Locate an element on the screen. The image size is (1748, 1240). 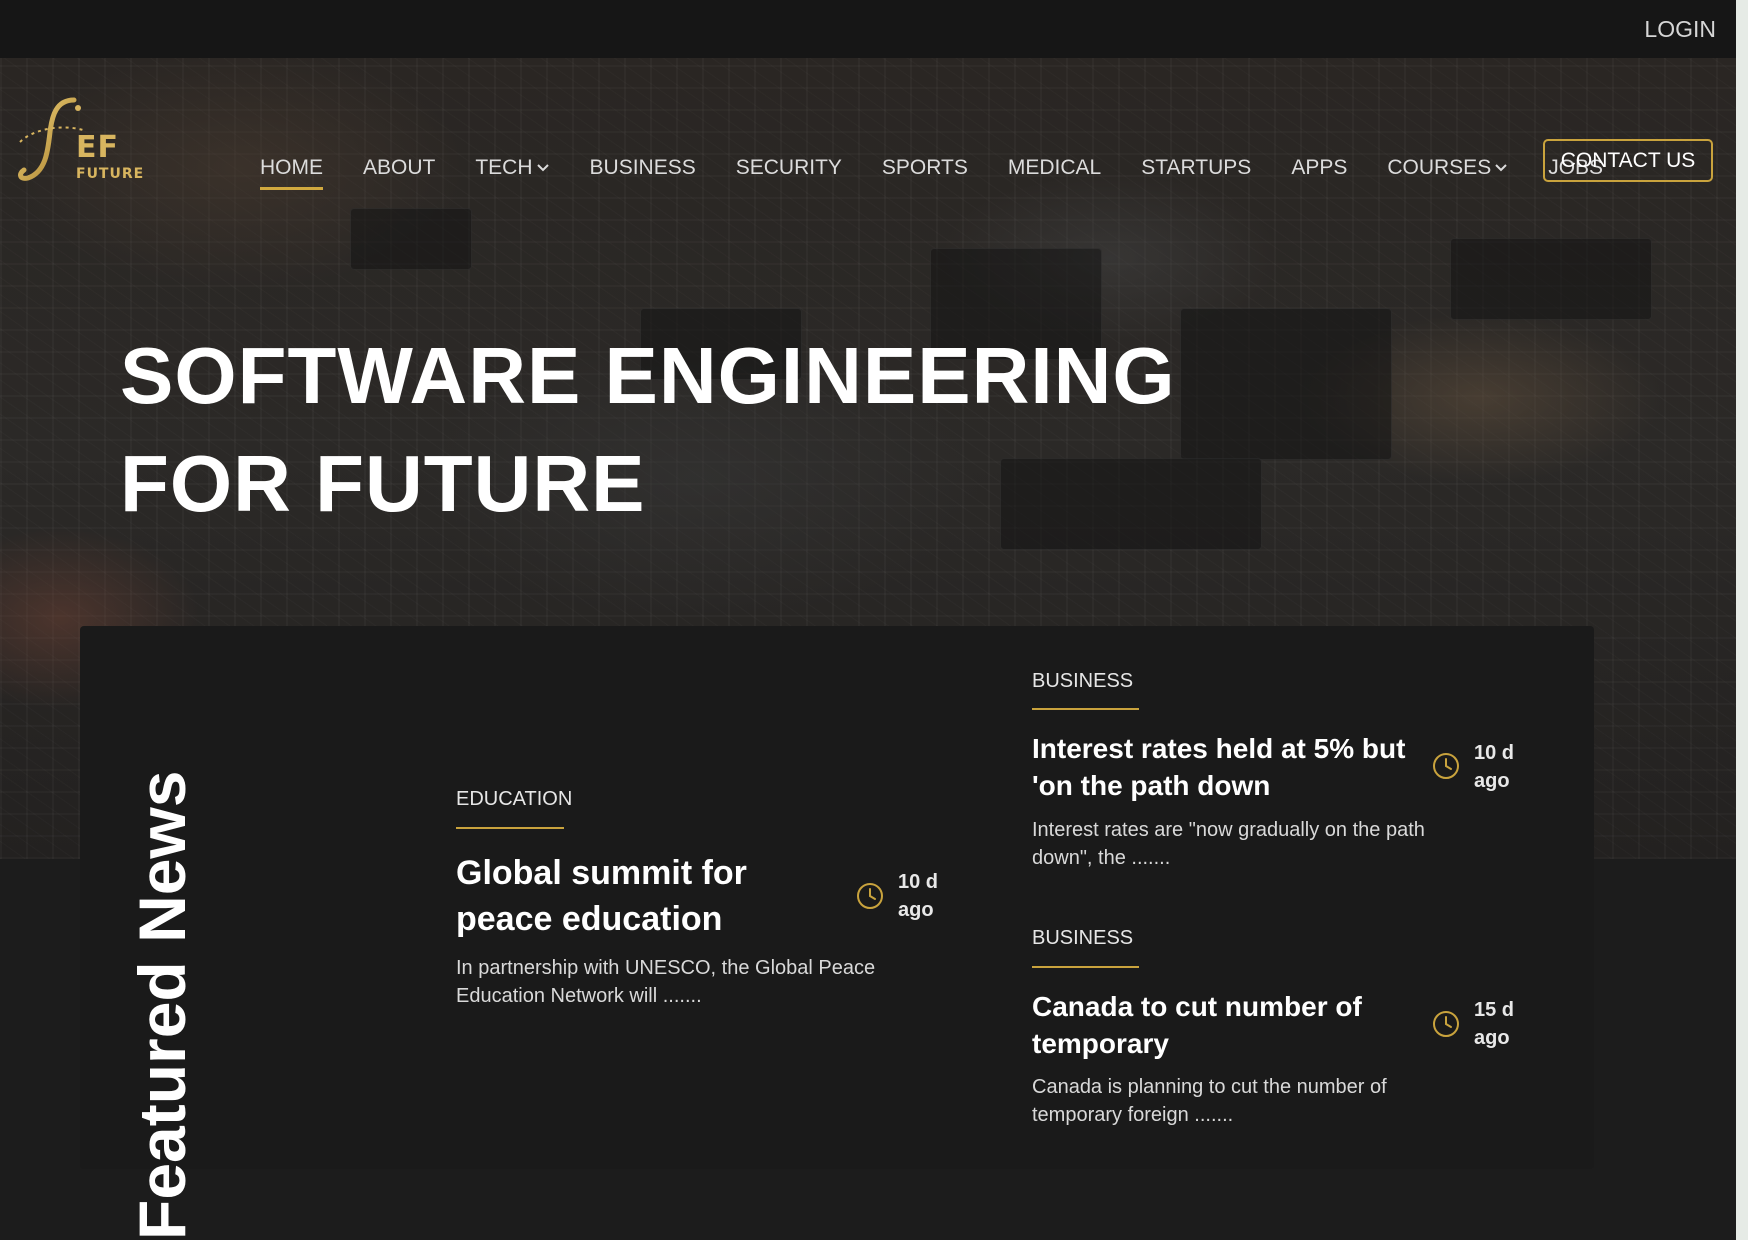
article-title-line: peace education is located at coordinates (589, 919).